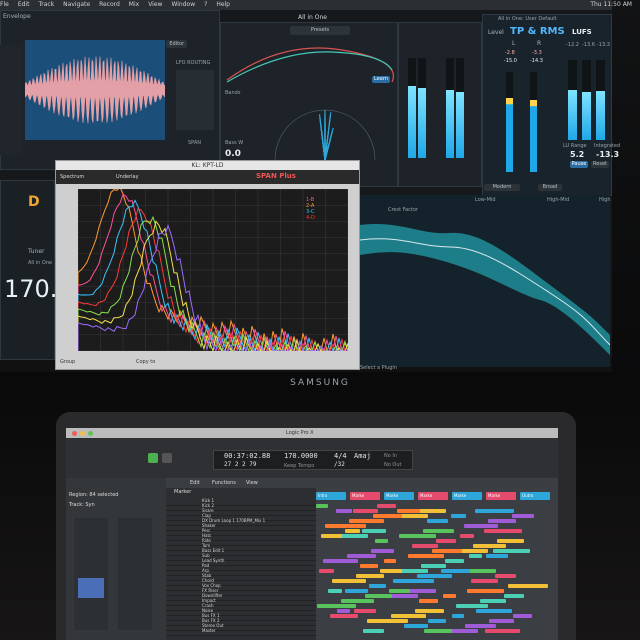 This screenshot has height=640, width=640. Describe the element at coordinates (600, 164) in the screenshot. I see `reset-button: Reset` at that location.